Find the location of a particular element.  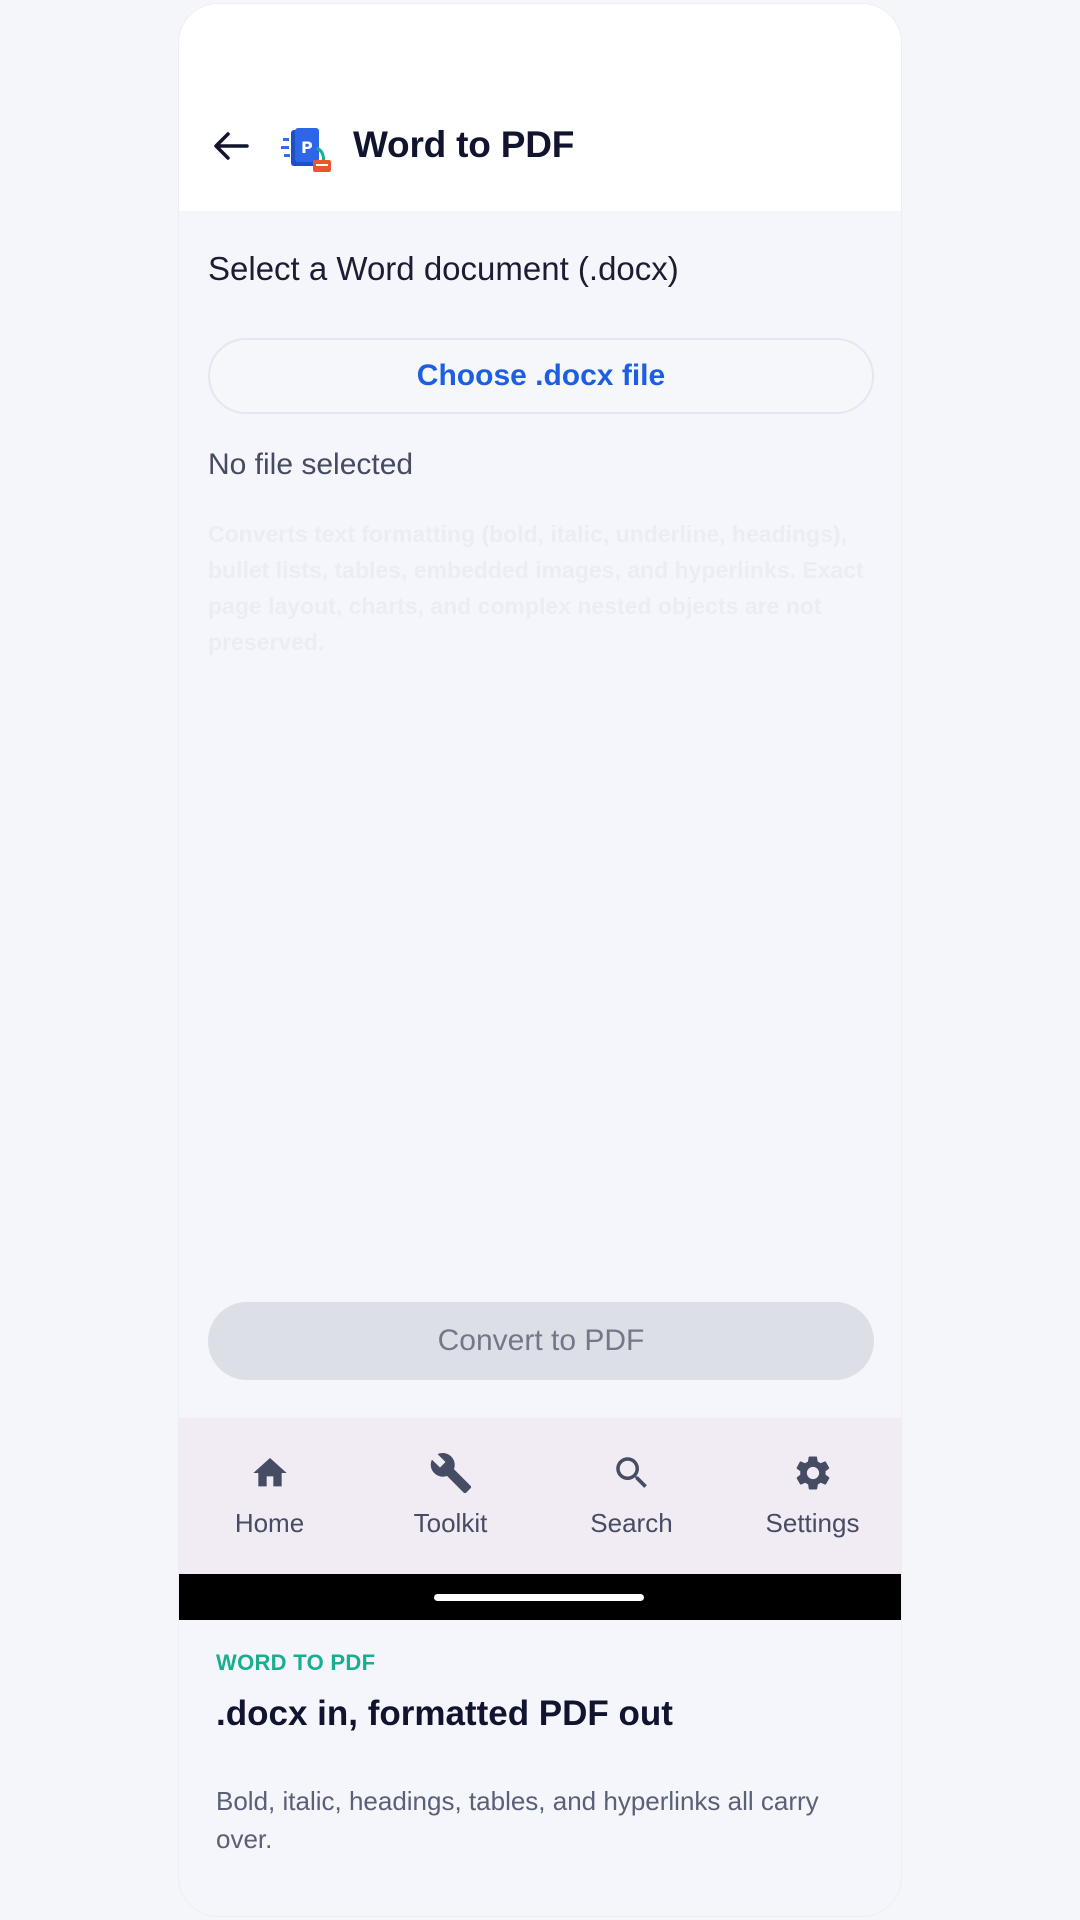

bottom-navigation: Home Toolkit Search Settings is located at coordinates (540, 1496).